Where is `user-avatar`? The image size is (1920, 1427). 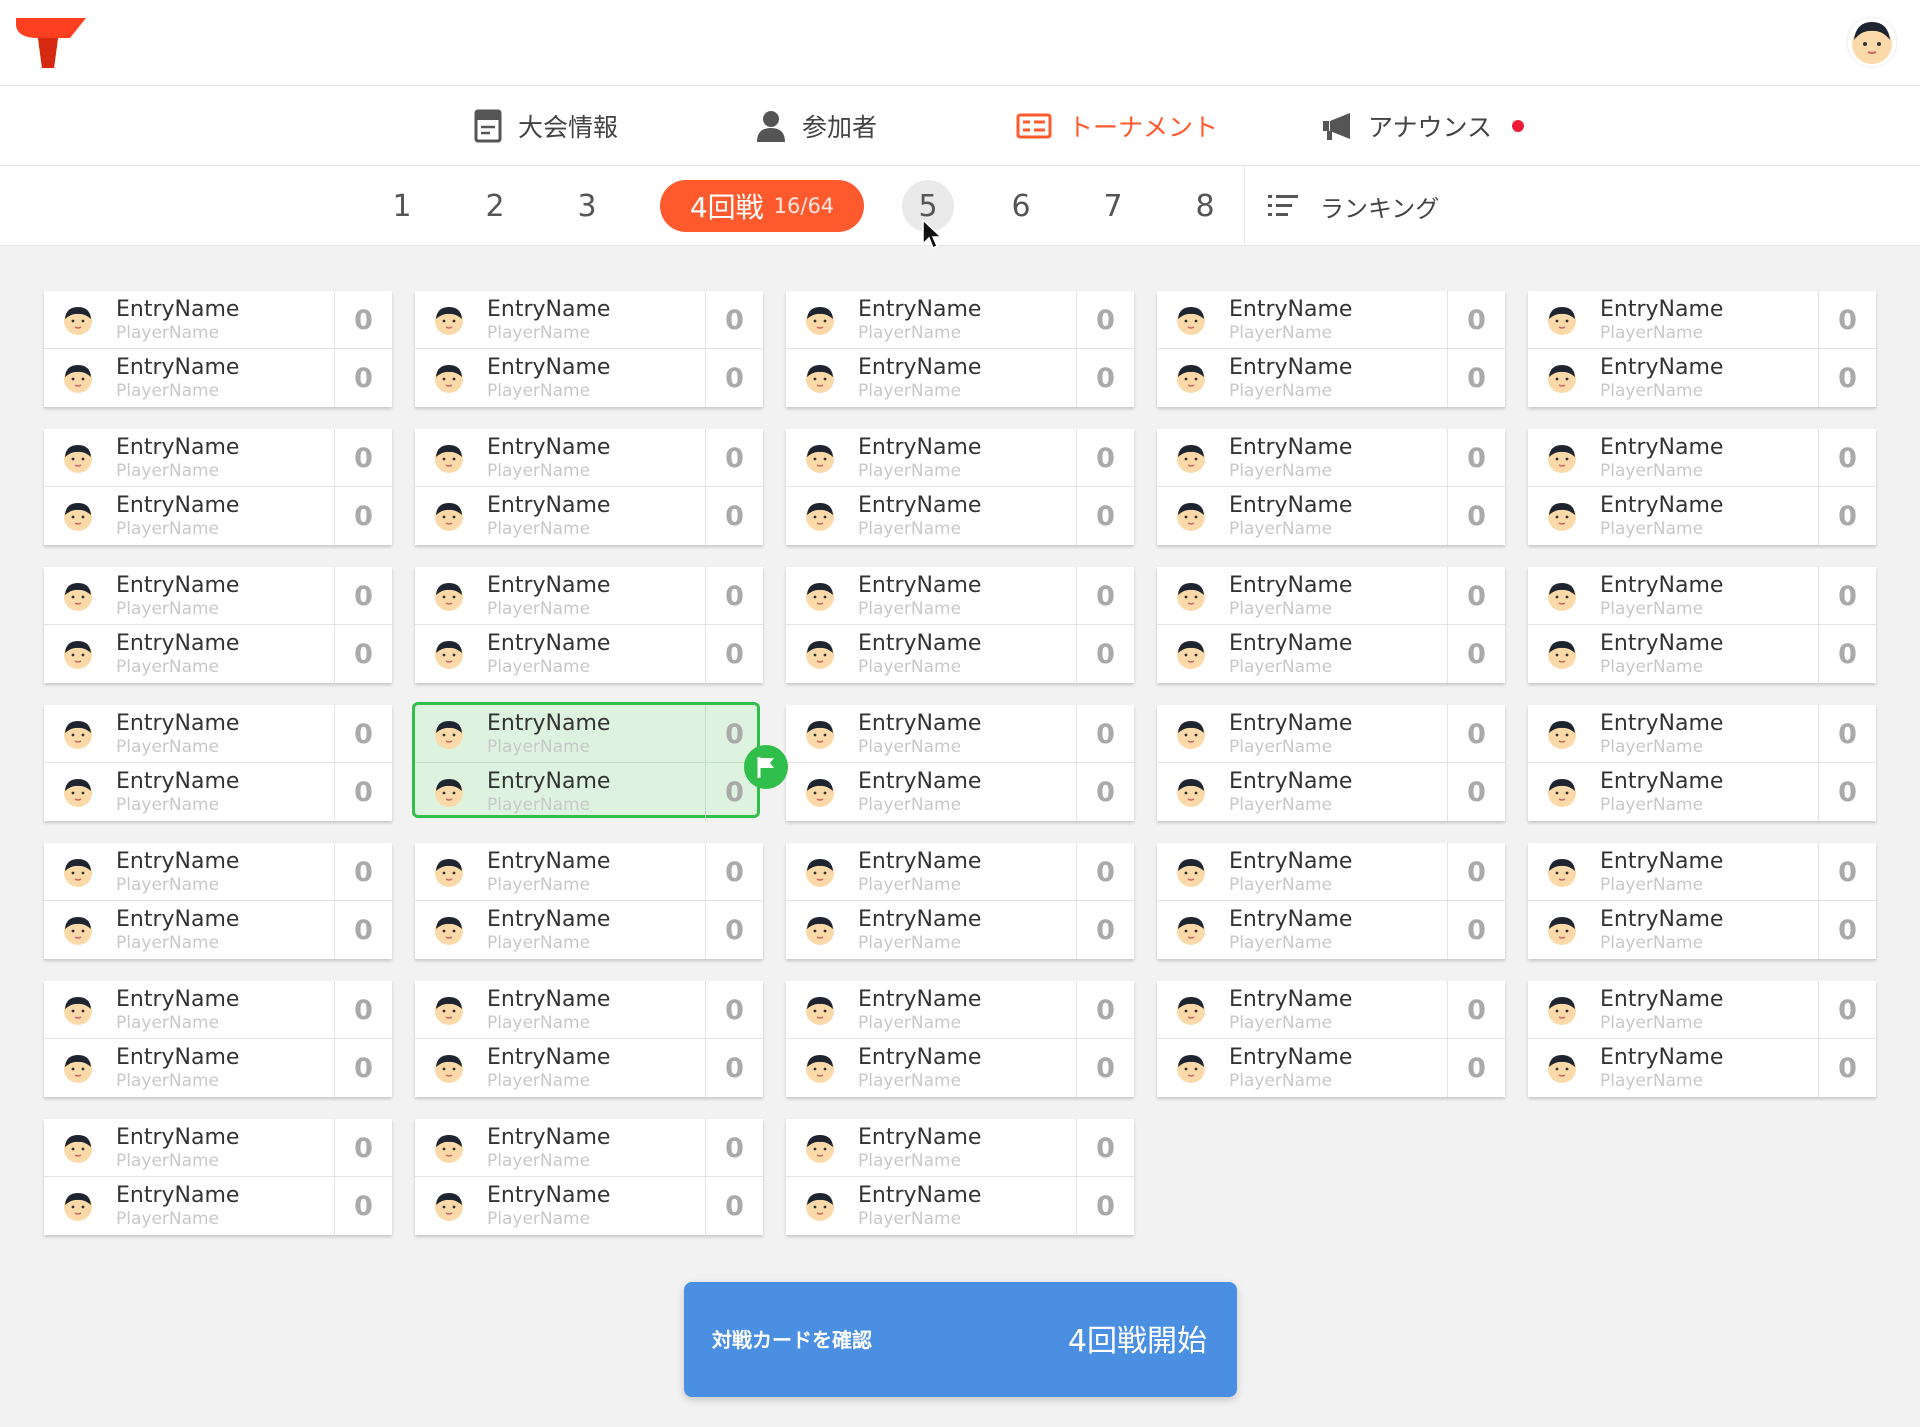 user-avatar is located at coordinates (1872, 42).